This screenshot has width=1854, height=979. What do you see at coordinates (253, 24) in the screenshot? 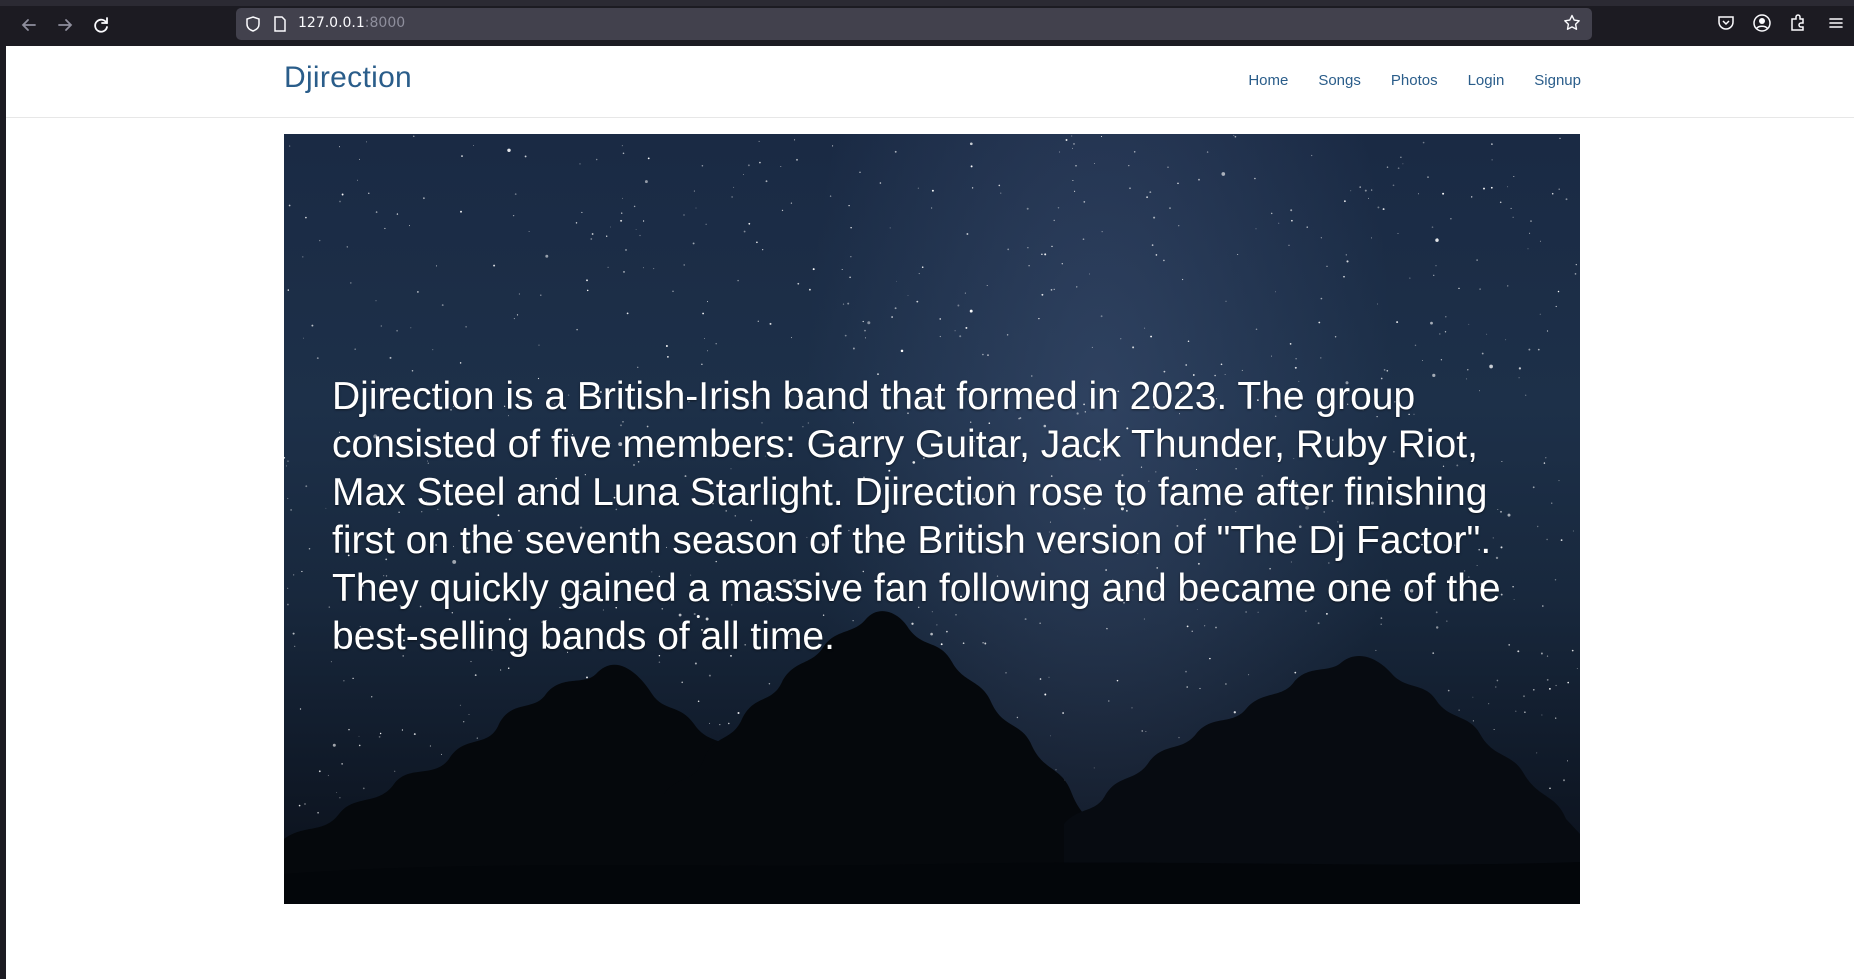
I see `shield-icon` at bounding box center [253, 24].